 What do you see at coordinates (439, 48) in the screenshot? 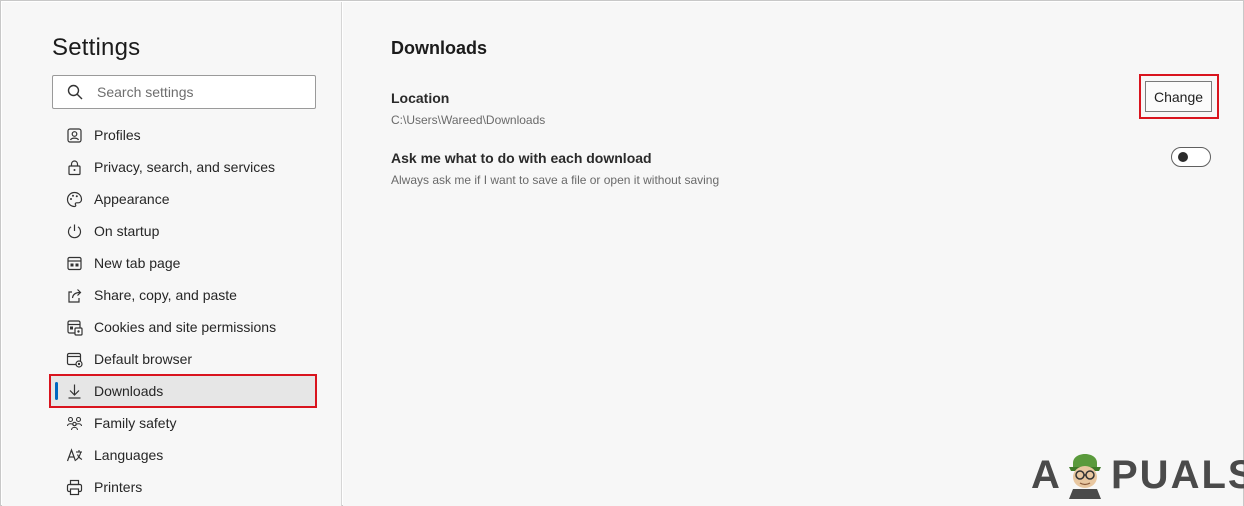
I see `page-title: Downloads` at bounding box center [439, 48].